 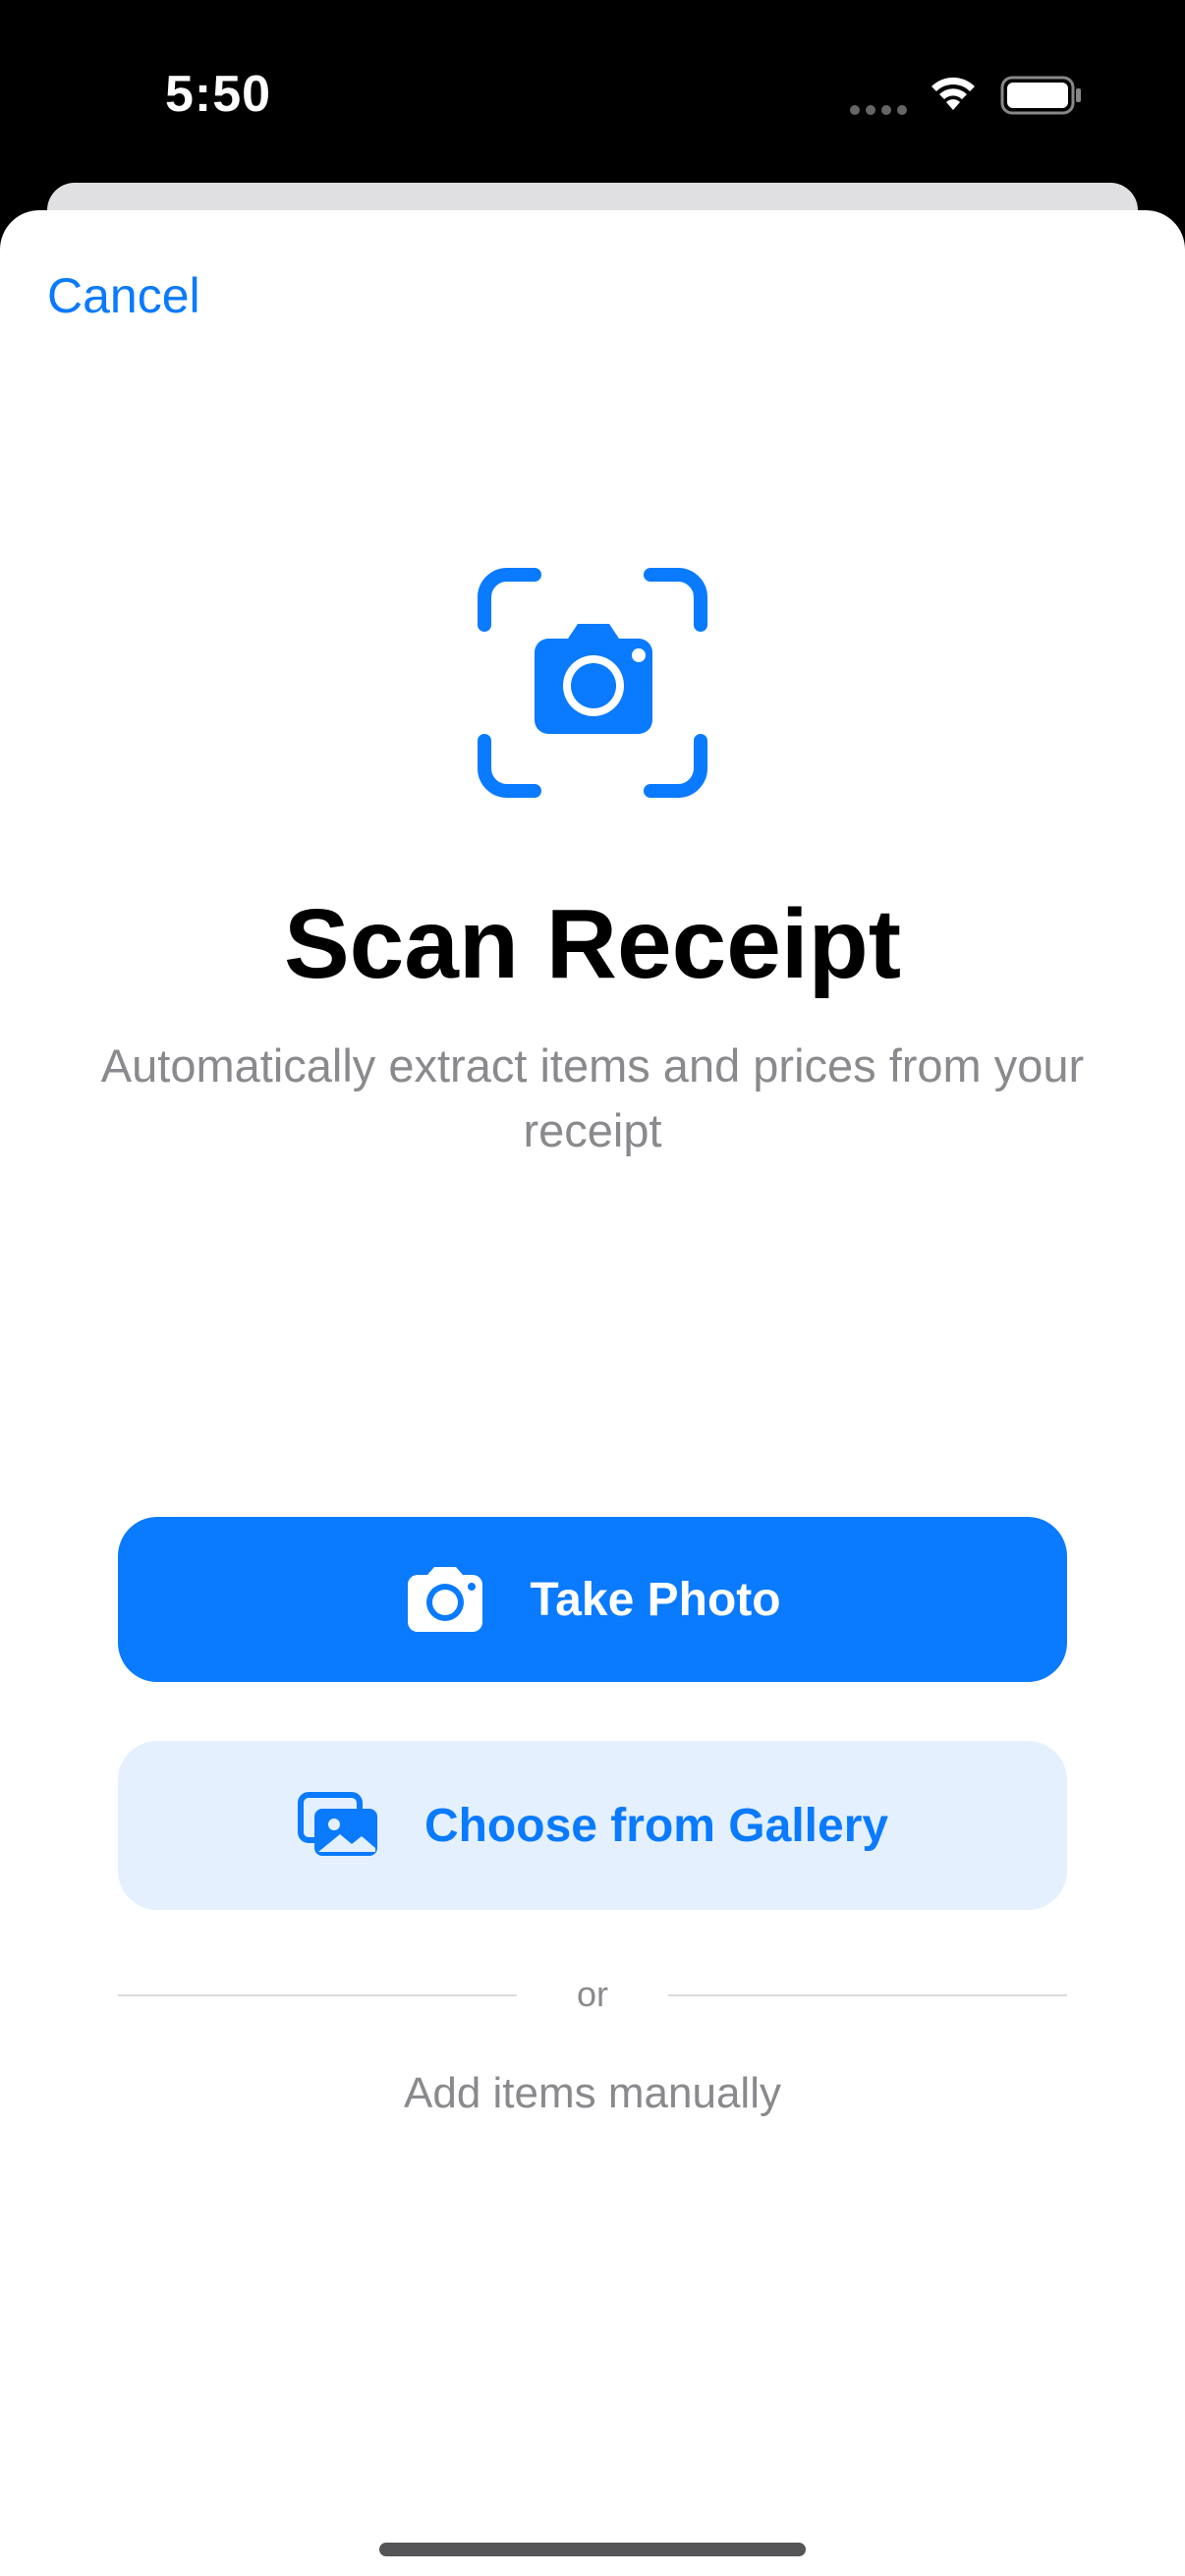 I want to click on or-divider: or, so click(x=592, y=1994).